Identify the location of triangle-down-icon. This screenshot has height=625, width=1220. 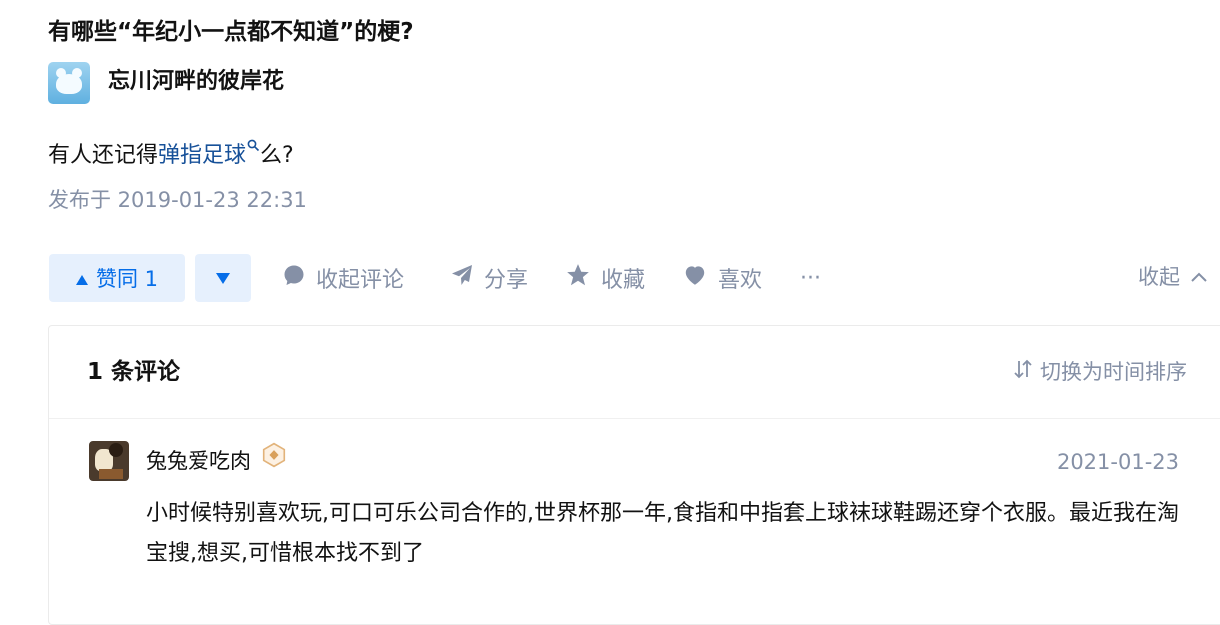
(223, 278).